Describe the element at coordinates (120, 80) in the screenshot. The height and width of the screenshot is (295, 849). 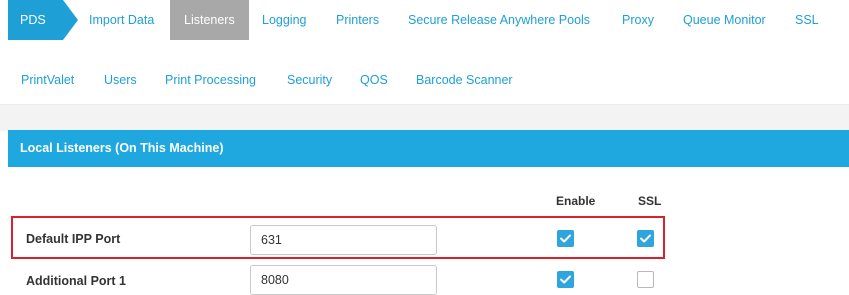
I see `nav-tab-users: Users` at that location.